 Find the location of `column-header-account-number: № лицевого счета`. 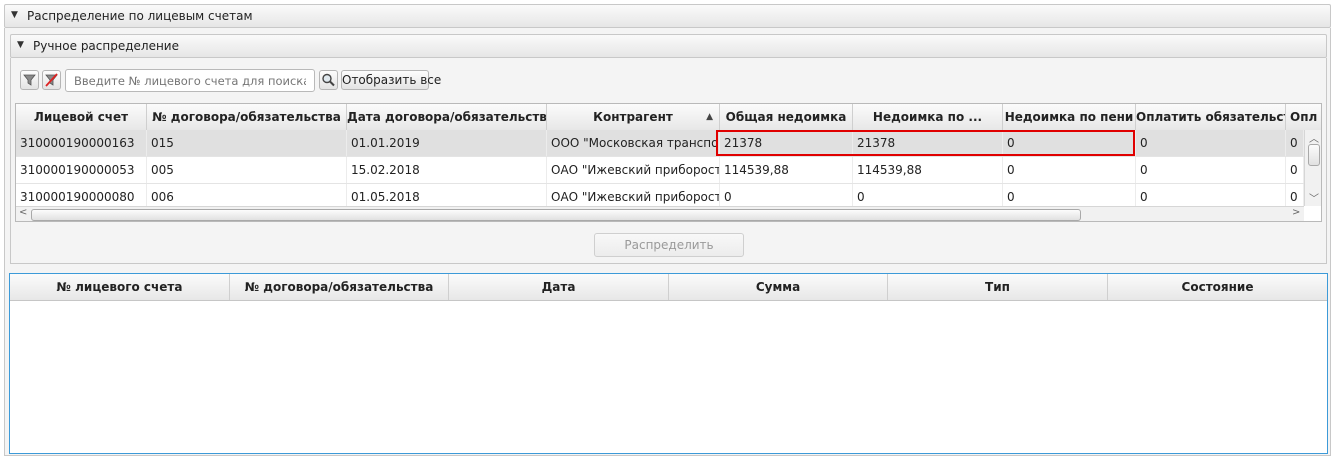

column-header-account-number: № лицевого счета is located at coordinates (120, 287).